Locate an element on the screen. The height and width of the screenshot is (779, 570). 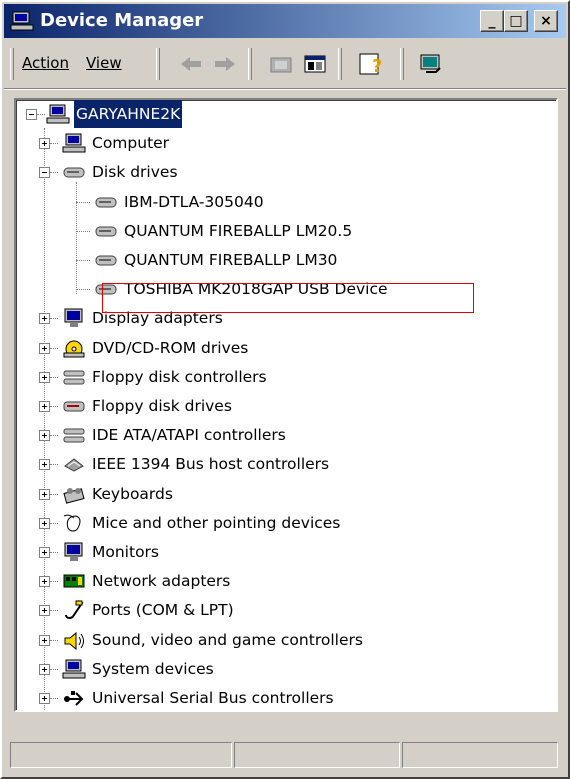
minimize-button: _ is located at coordinates (492, 21).